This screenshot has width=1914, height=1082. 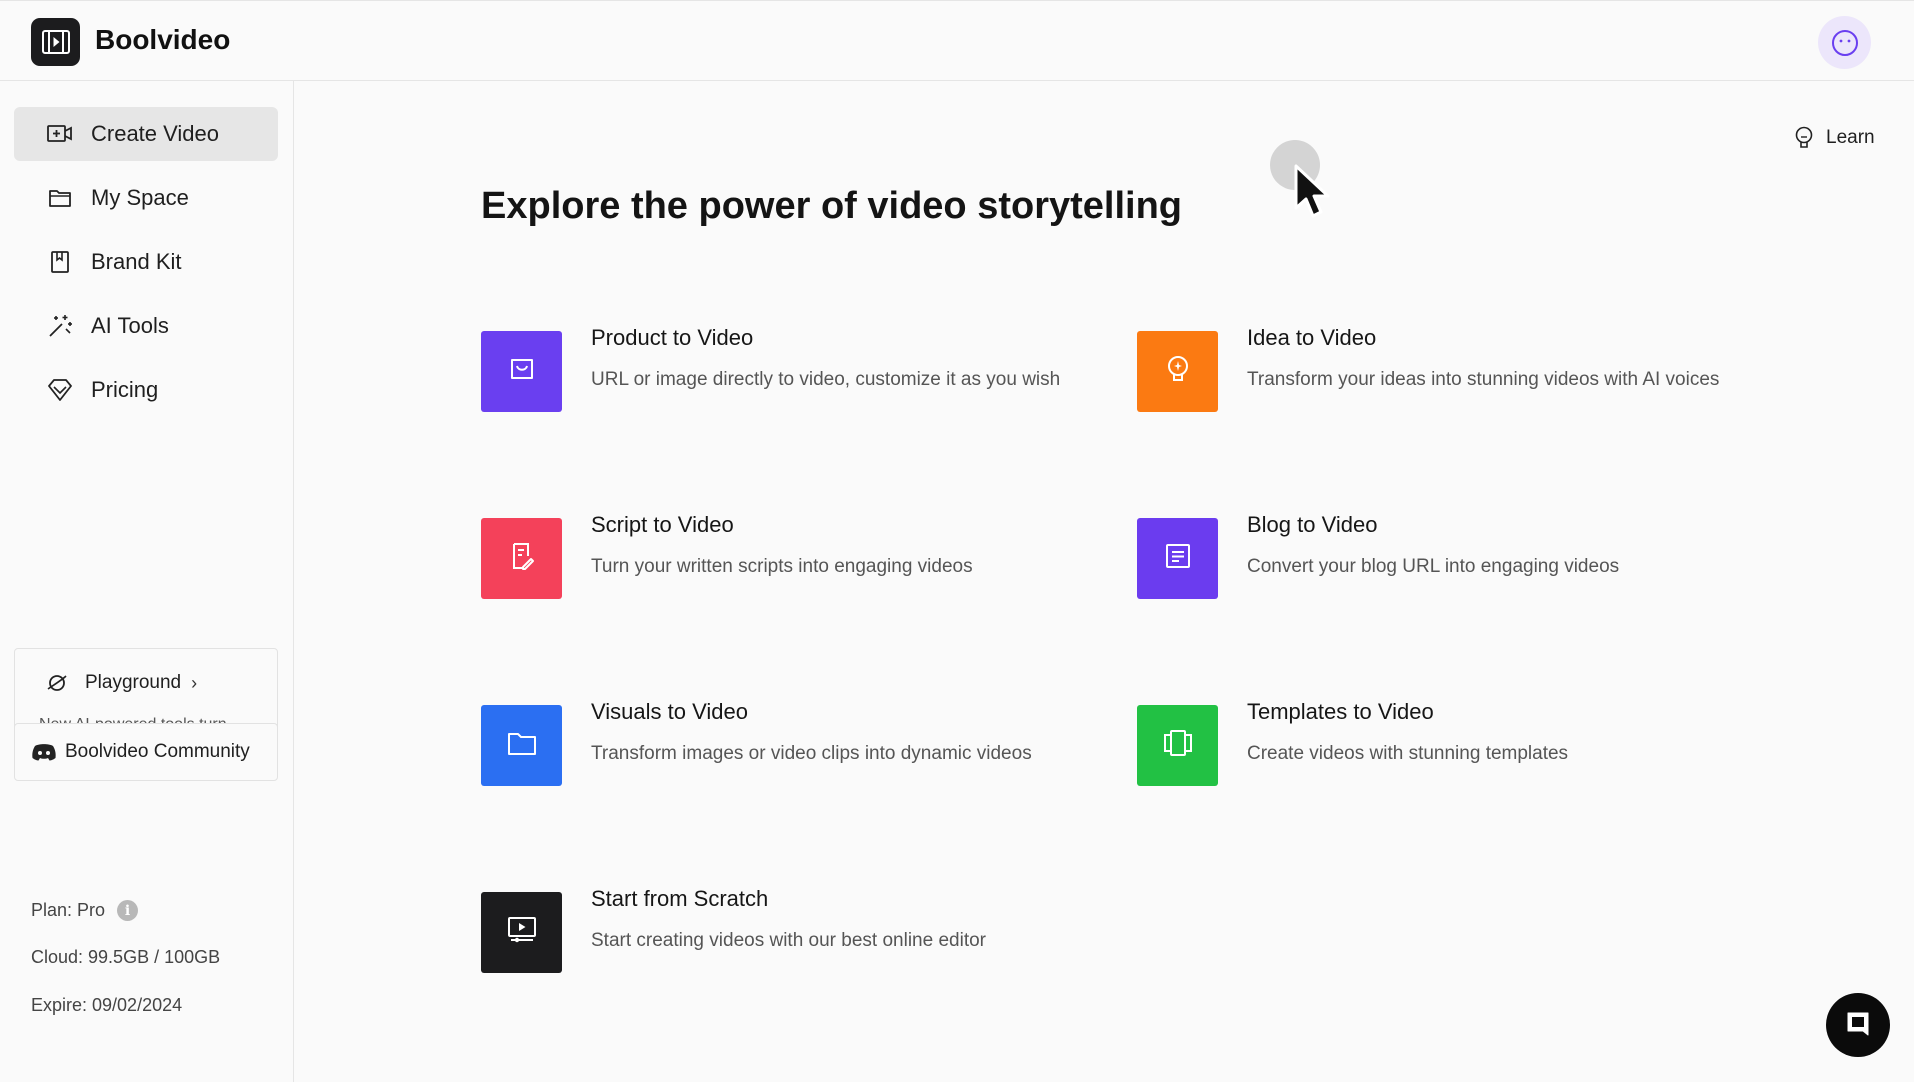 What do you see at coordinates (133, 682) in the screenshot?
I see `playground-label: Playground` at bounding box center [133, 682].